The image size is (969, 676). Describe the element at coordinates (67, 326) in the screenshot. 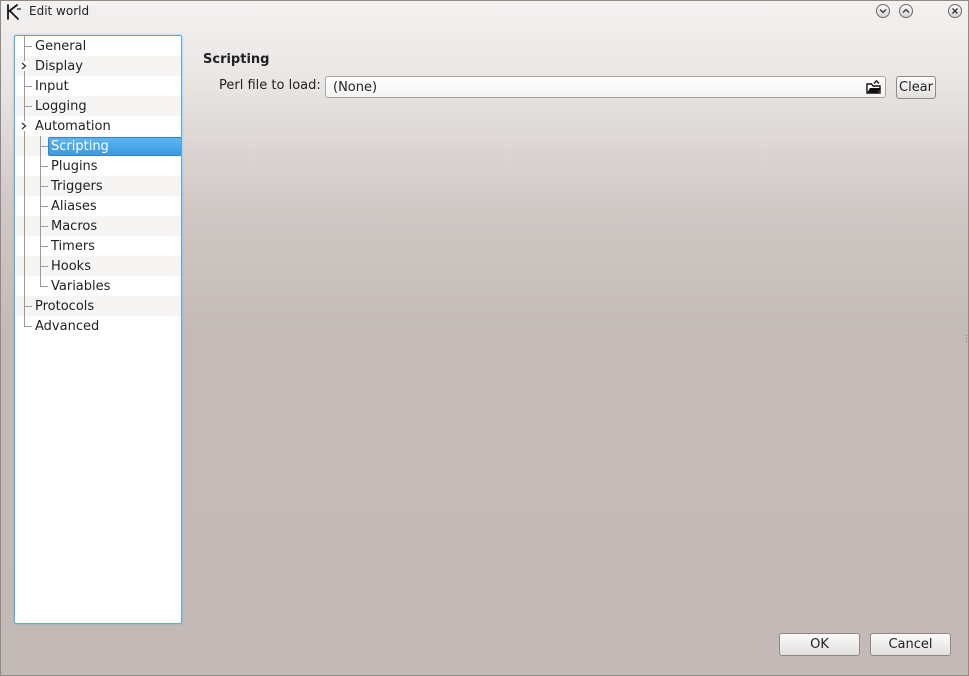

I see `tree-item-advanced: Advanced` at that location.